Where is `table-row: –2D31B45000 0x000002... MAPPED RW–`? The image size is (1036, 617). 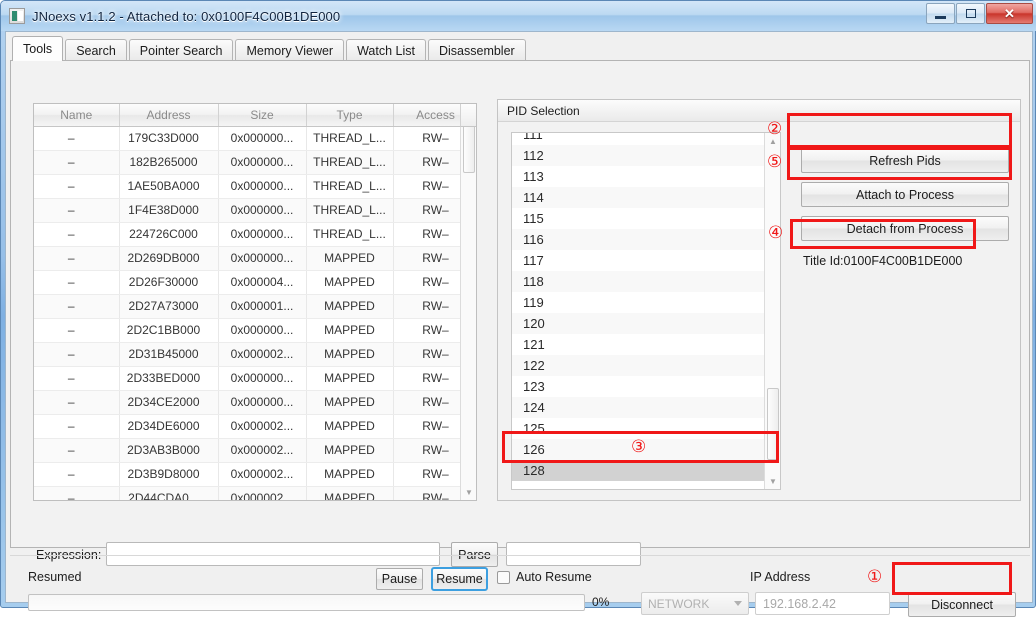 table-row: –2D31B45000 0x000002... MAPPED RW– is located at coordinates (255, 354).